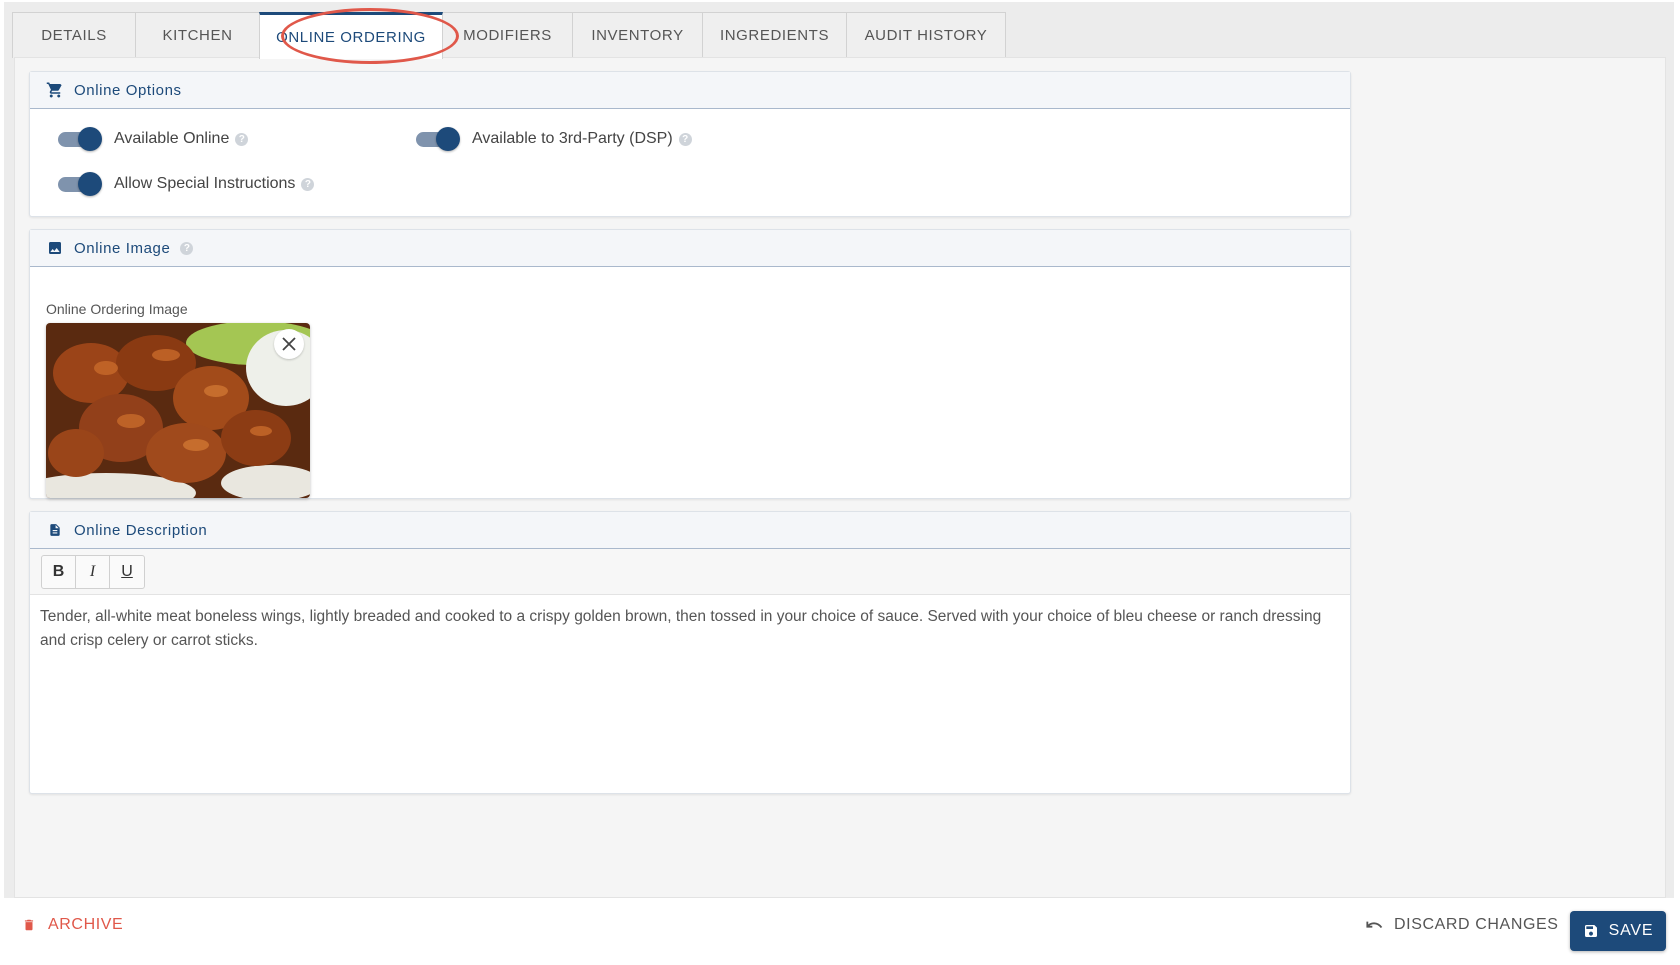  I want to click on tab-label: INVENTORY, so click(637, 35).